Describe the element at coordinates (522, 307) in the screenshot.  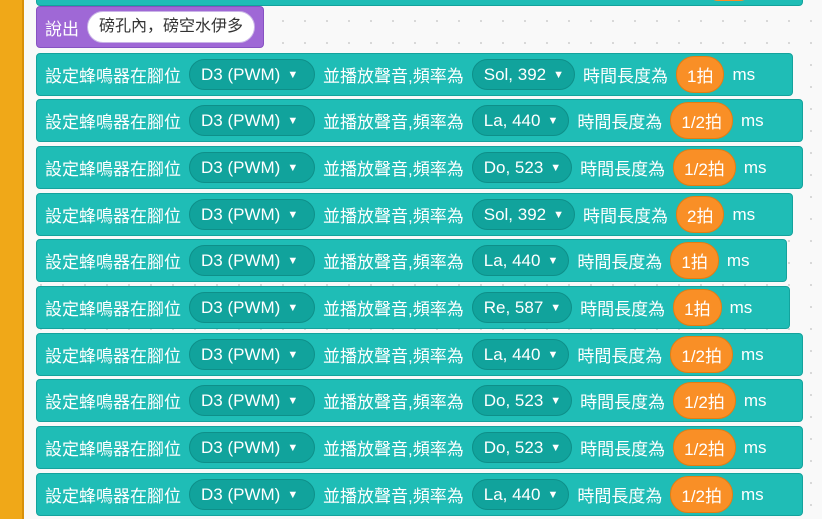
I see `frequency-dropdown: Re, 587 ▼` at that location.